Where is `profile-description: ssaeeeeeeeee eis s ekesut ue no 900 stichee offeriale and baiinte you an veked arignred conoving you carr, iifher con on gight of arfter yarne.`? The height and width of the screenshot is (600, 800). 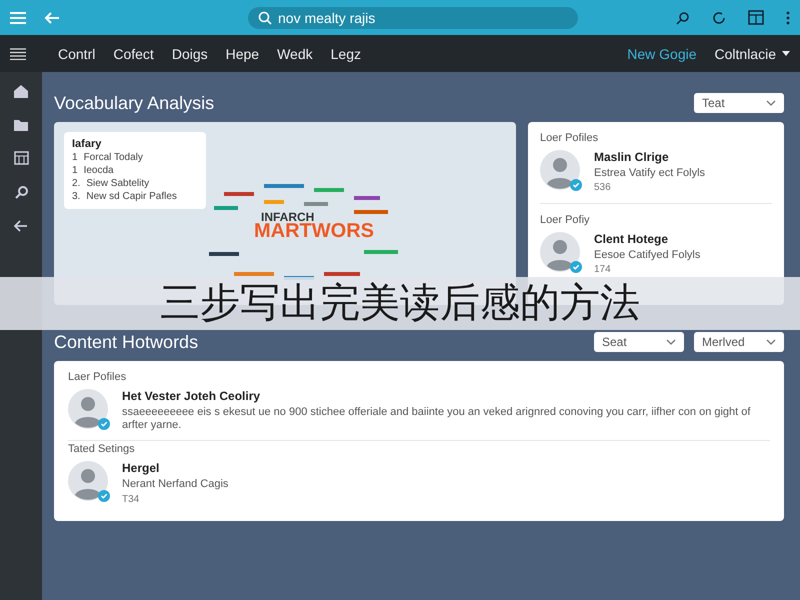
profile-description: ssaeeeeeeeee eis s ekesut ue no 900 stichee offeriale and baiinte you an veked arignred conoving you carr, iifher con on gight of arfter yarne. is located at coordinates (437, 419).